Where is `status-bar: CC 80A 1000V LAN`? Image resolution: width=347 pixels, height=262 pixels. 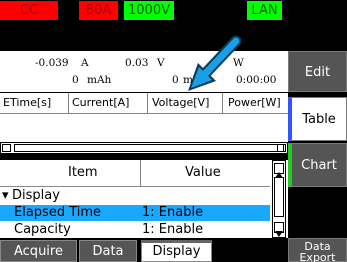 status-bar: CC 80A 1000V LAN is located at coordinates (173, 11).